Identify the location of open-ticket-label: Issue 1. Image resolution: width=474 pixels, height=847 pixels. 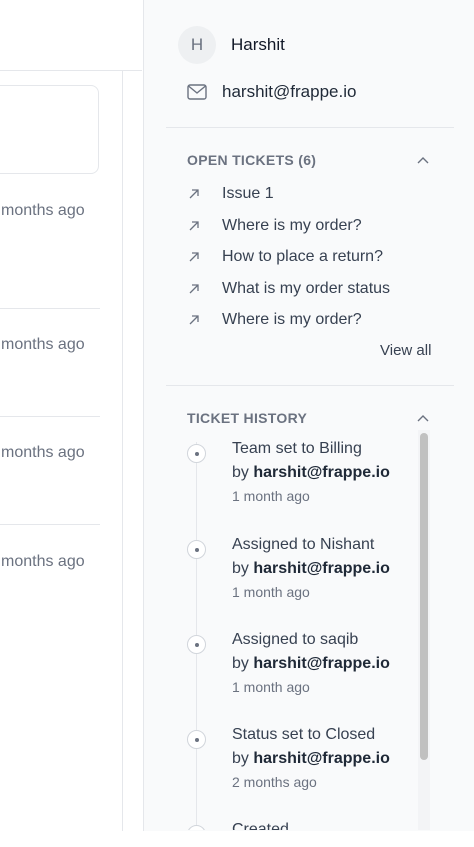
(248, 193).